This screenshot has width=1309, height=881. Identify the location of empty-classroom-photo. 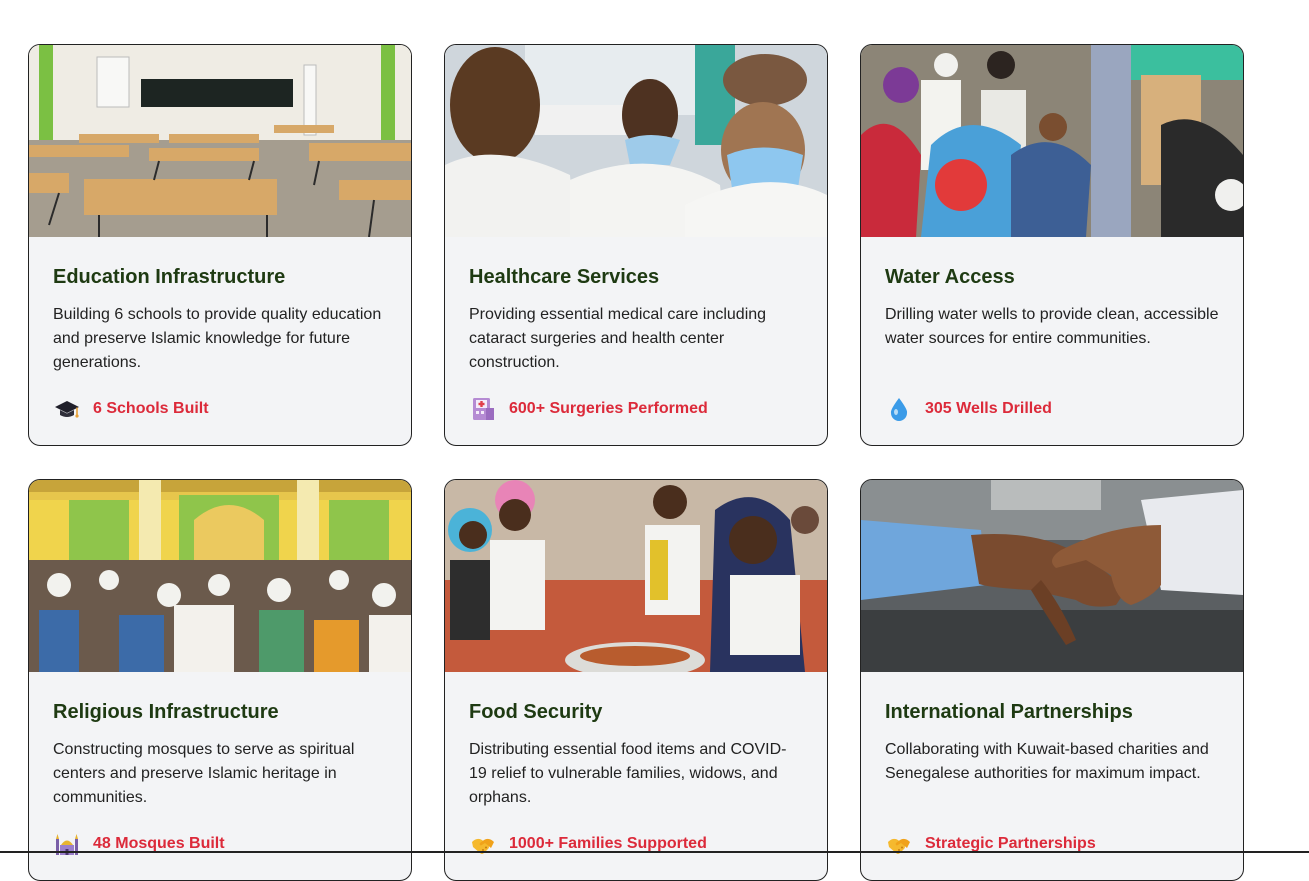
(220, 141).